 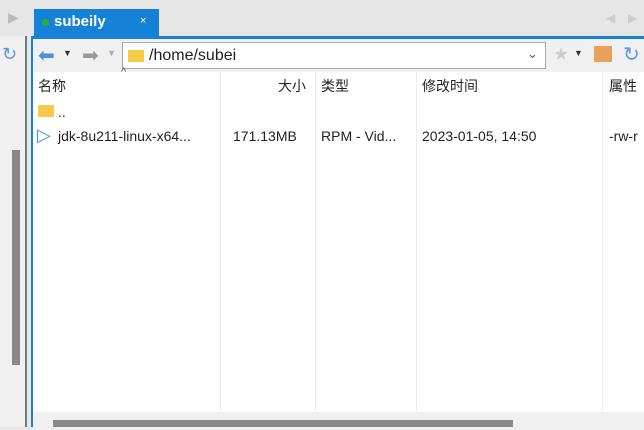 What do you see at coordinates (283, 423) in the screenshot?
I see `horizontal-scrollbar` at bounding box center [283, 423].